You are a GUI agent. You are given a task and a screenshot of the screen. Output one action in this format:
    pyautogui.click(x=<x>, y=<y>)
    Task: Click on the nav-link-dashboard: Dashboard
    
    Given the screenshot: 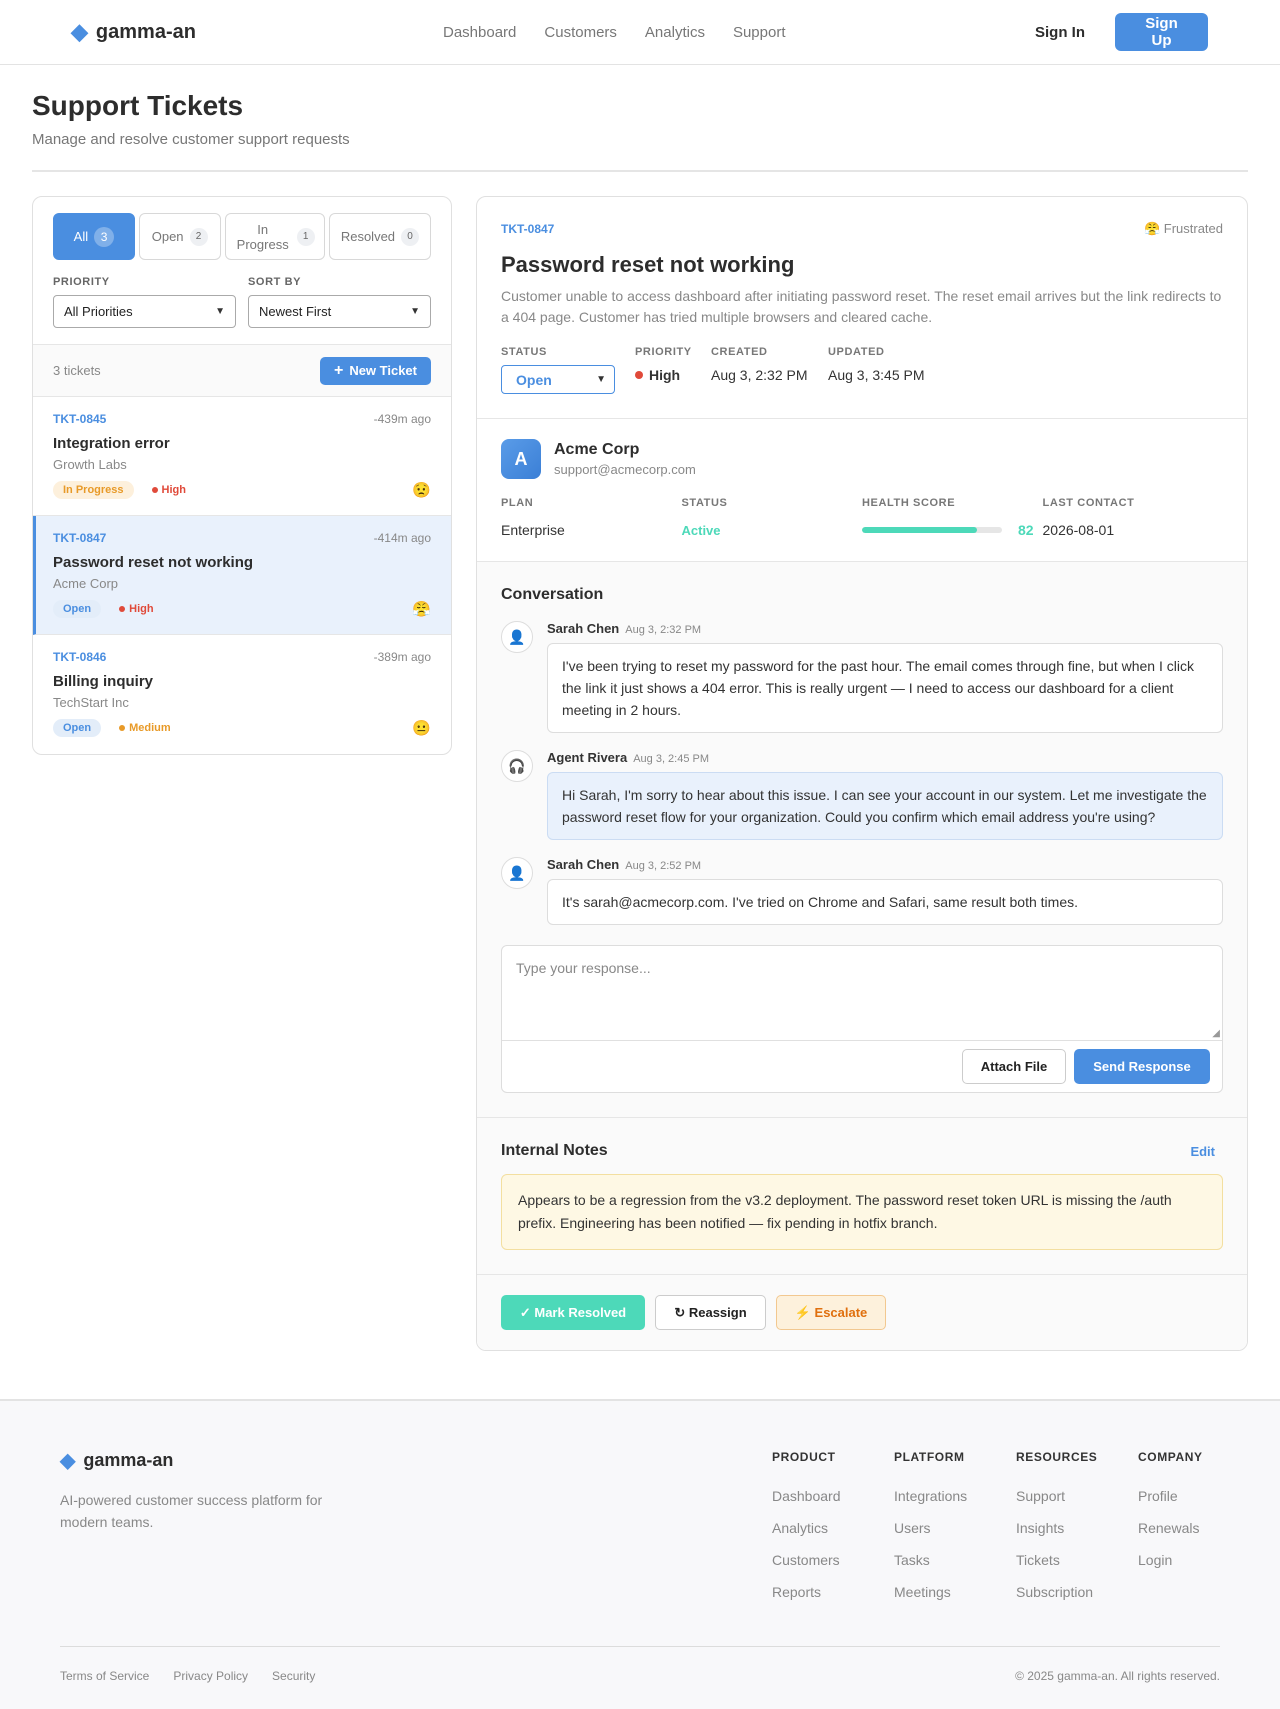 What is the action you would take?
    pyautogui.click(x=479, y=32)
    